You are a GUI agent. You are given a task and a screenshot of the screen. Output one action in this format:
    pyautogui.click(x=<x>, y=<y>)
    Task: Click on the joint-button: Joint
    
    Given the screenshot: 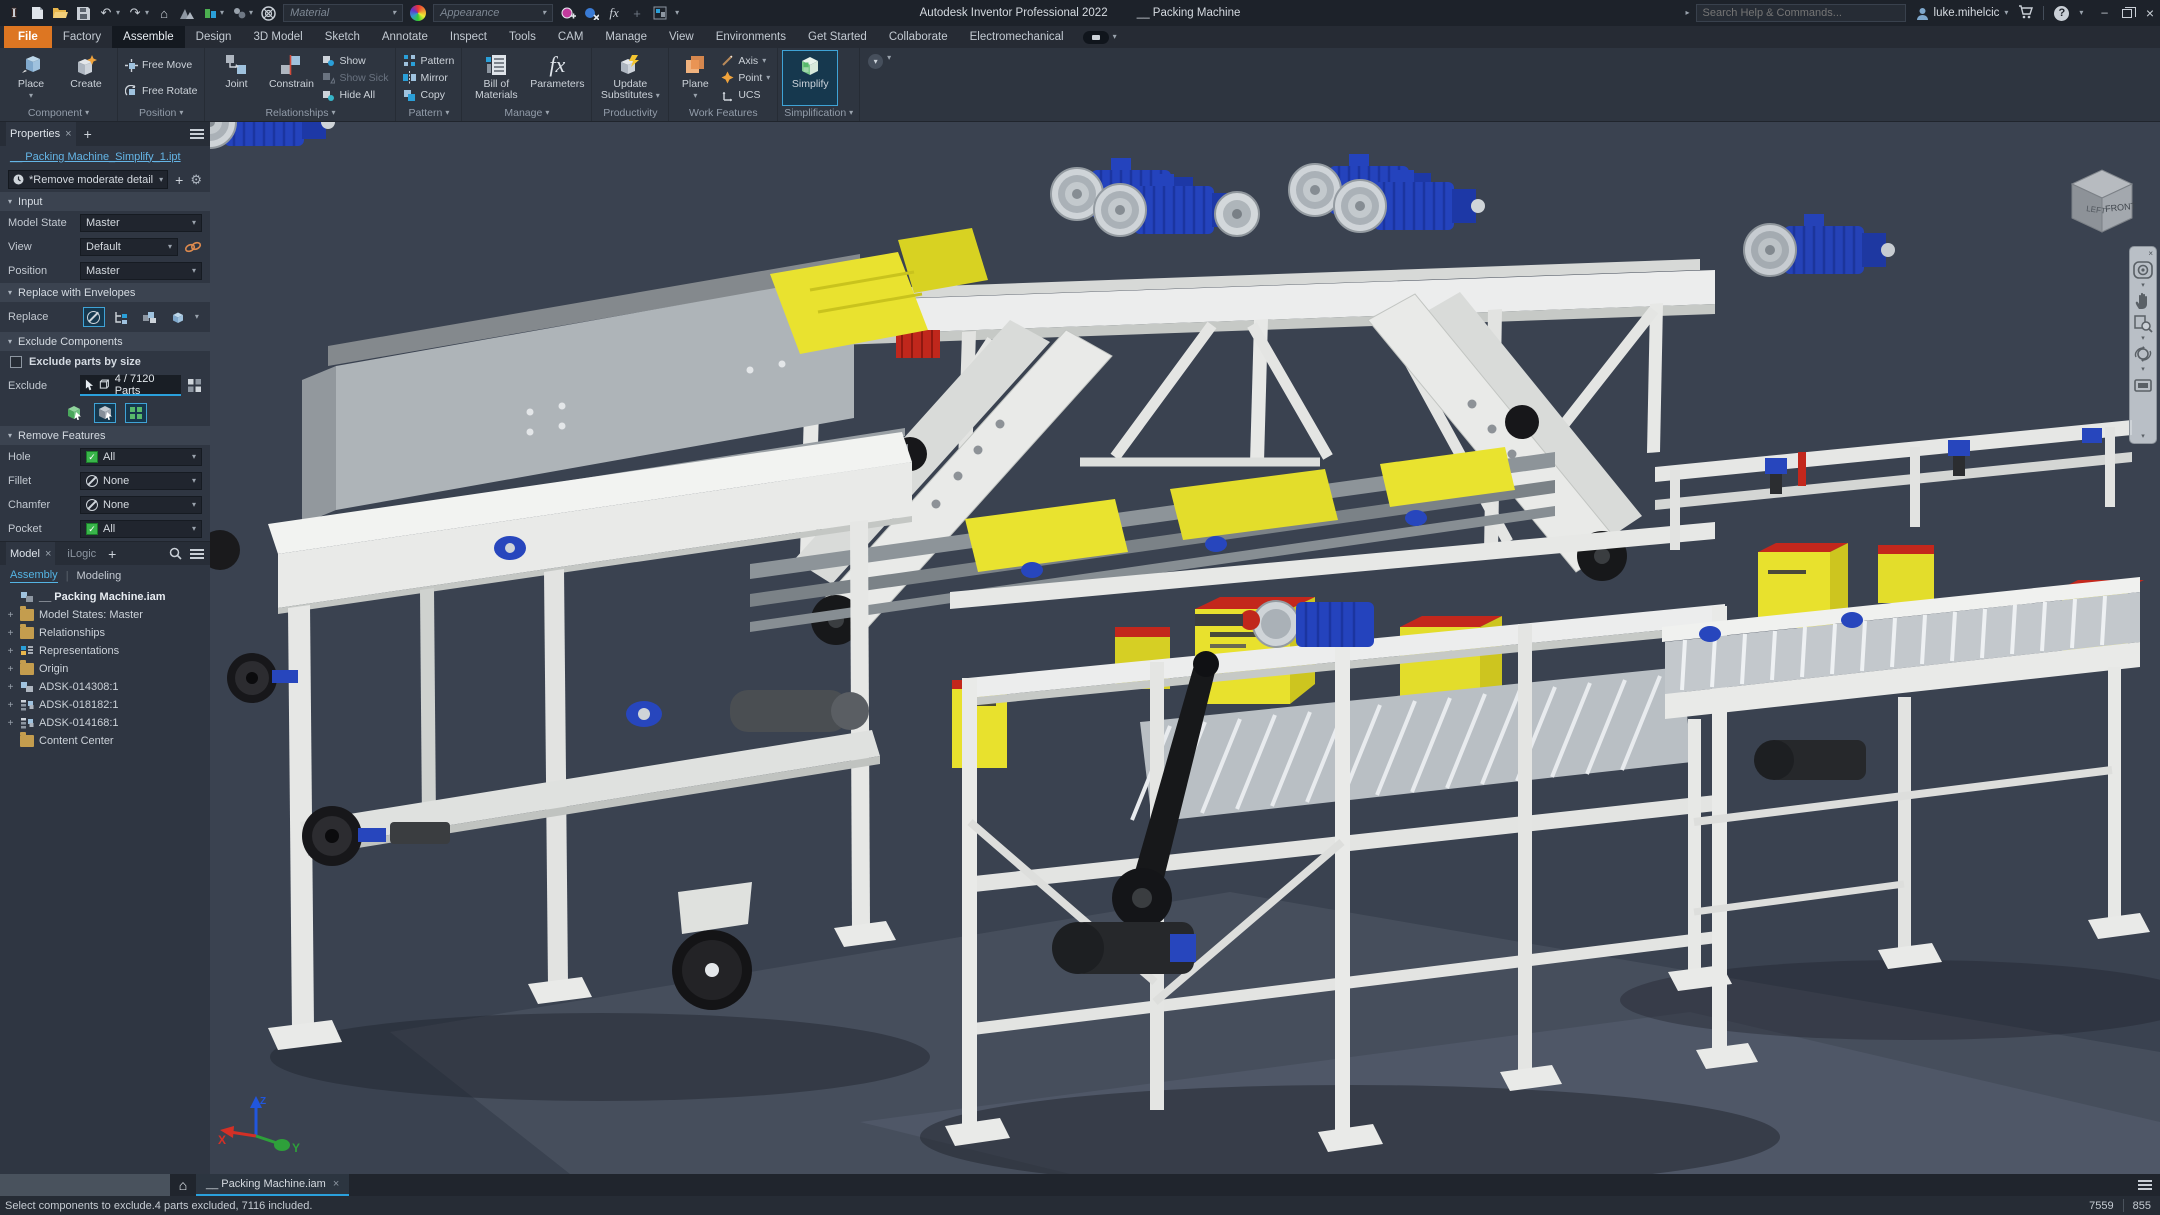 What is the action you would take?
    pyautogui.click(x=236, y=78)
    